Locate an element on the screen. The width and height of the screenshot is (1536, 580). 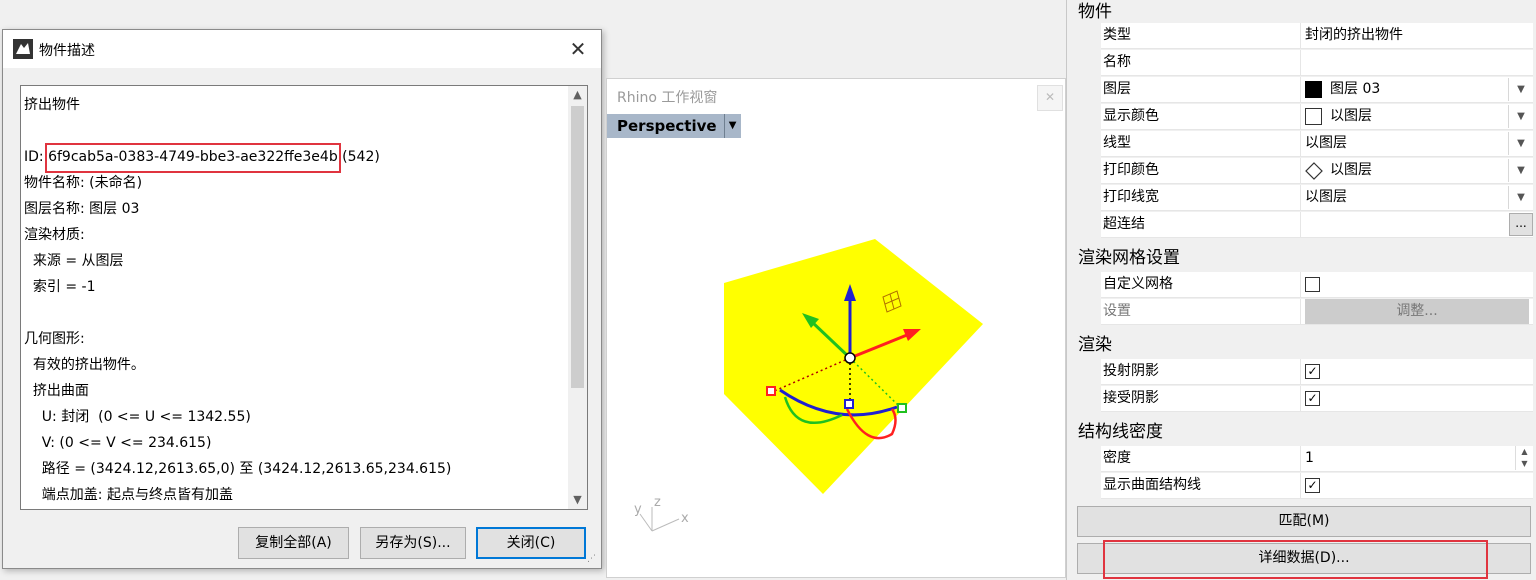
text-line: 挤出物件 is located at coordinates (52, 105).